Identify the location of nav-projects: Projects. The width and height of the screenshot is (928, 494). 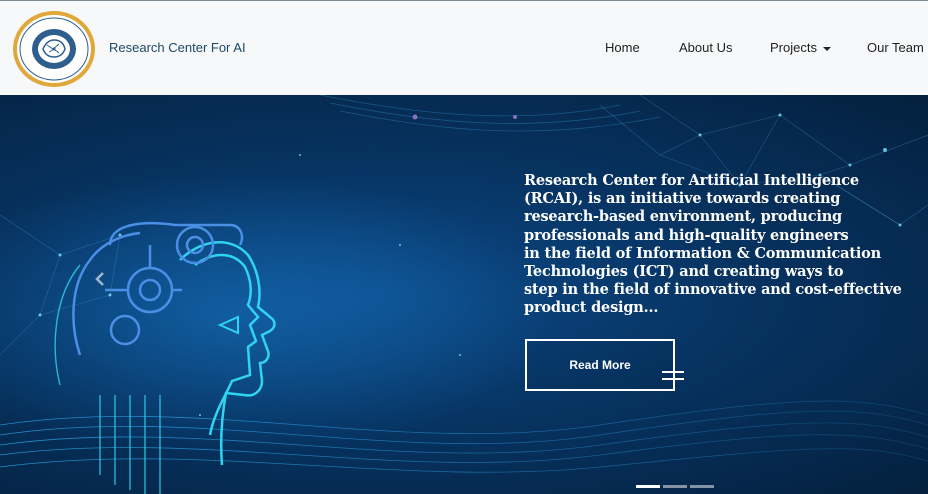
(800, 47).